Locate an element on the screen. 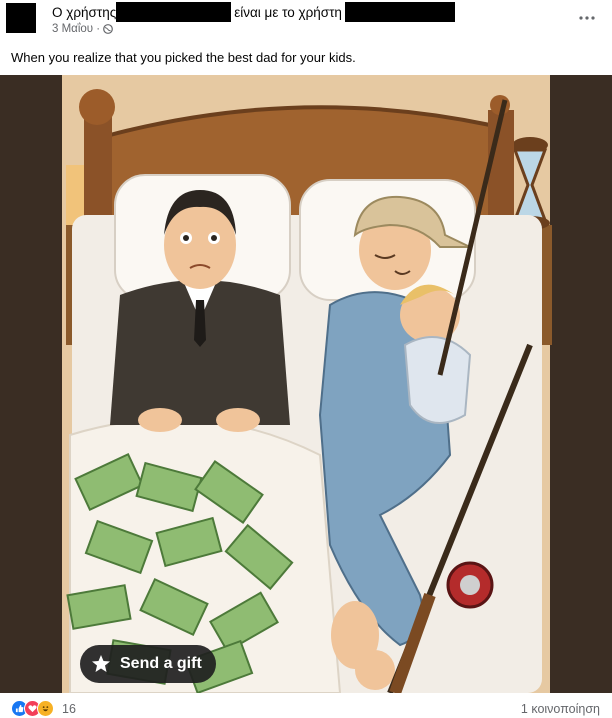 The image size is (612, 718). globe-icon is located at coordinates (108, 29).